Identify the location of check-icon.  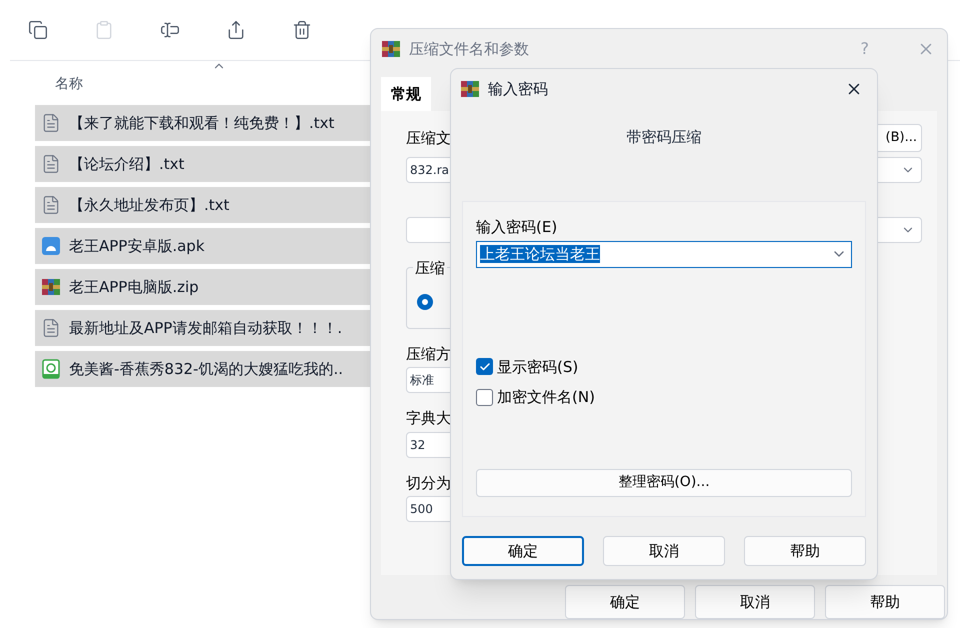
(484, 366).